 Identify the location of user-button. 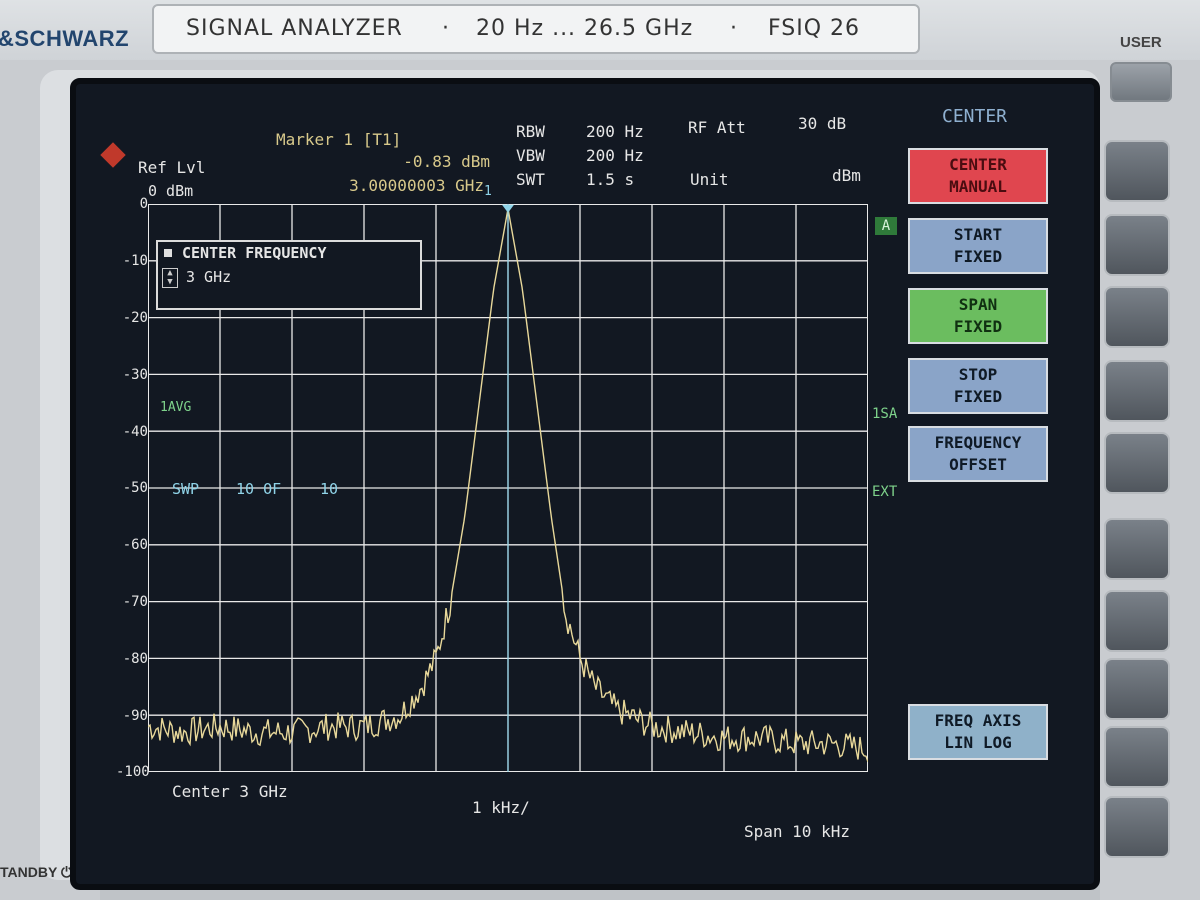
(1141, 82).